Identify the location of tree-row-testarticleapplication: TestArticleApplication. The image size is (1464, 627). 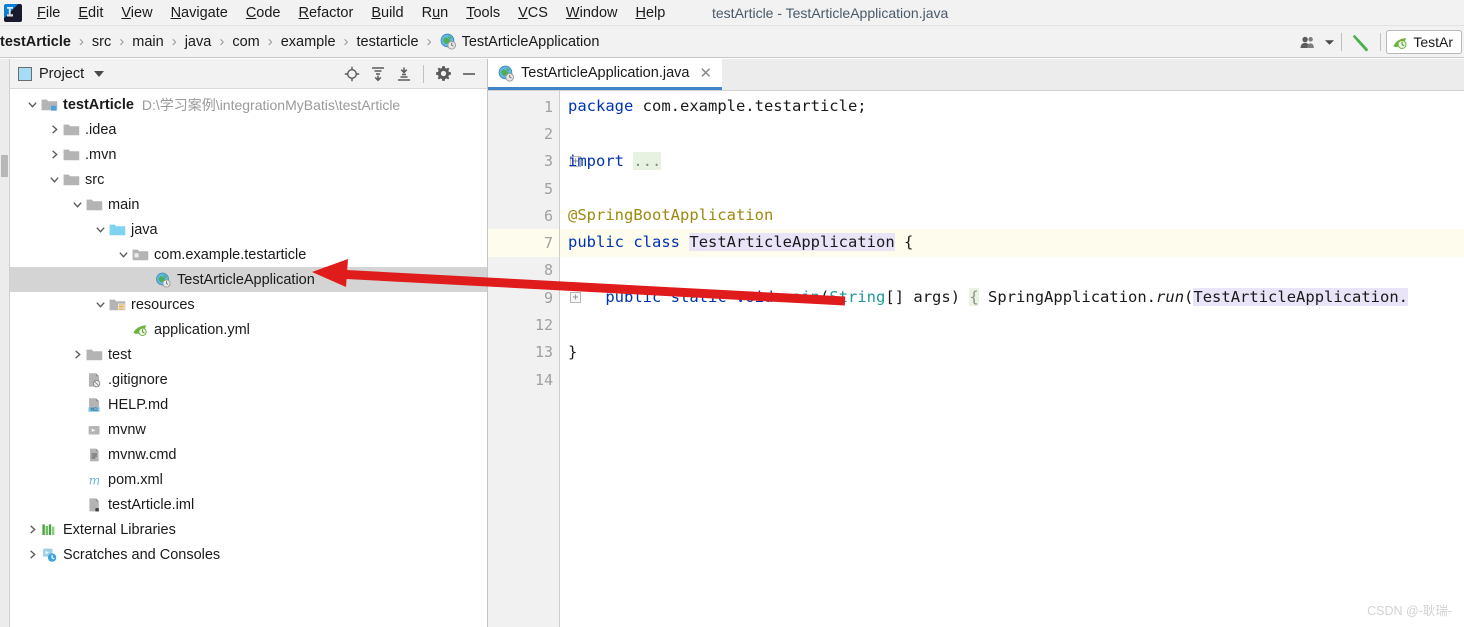
(248, 279).